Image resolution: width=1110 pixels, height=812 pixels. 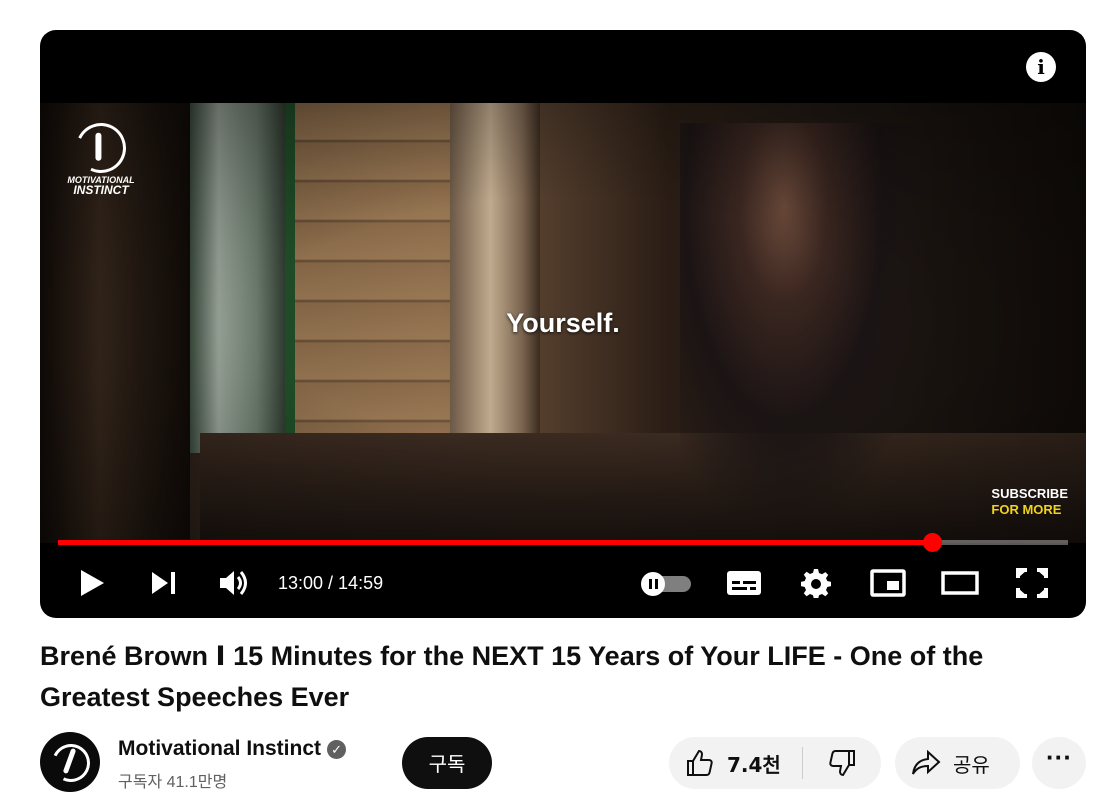 I want to click on fullscreen-icon, so click(x=1032, y=583).